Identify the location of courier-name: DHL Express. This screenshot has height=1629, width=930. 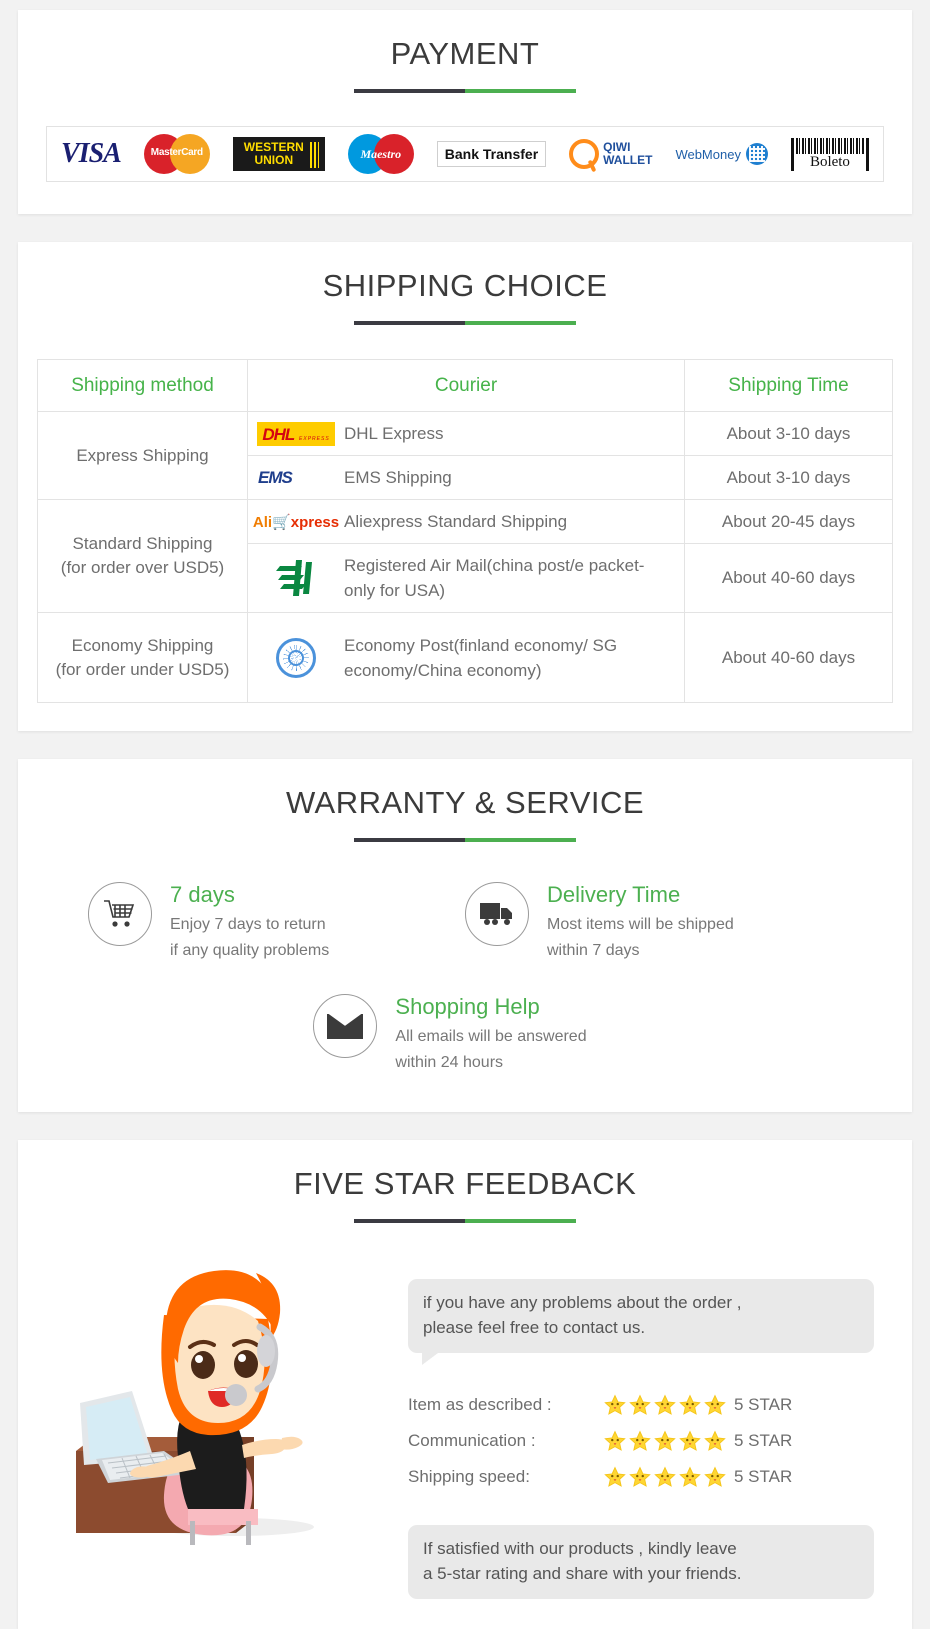
(394, 433).